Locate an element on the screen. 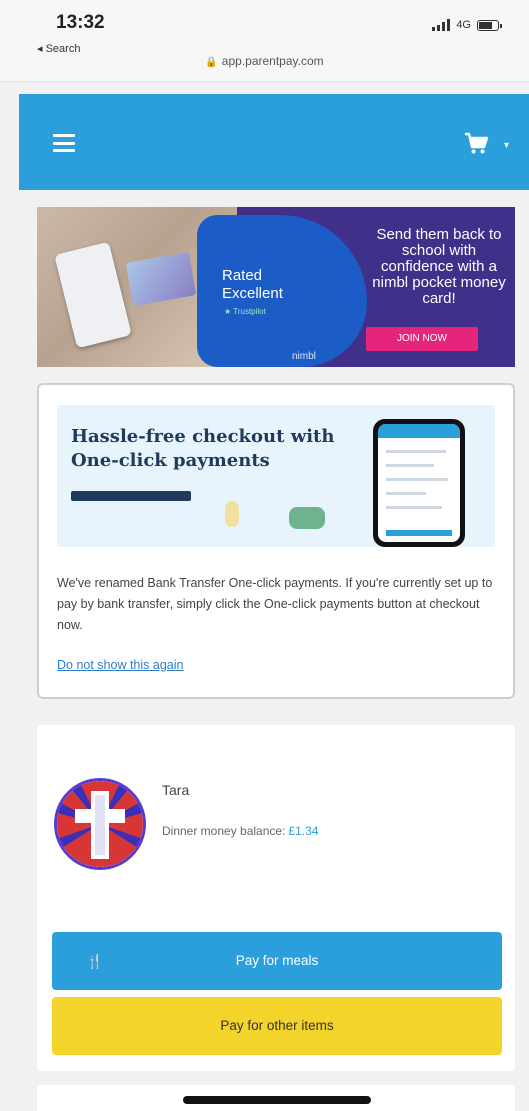  do-not-show-again-link: Do not show this again is located at coordinates (120, 665).